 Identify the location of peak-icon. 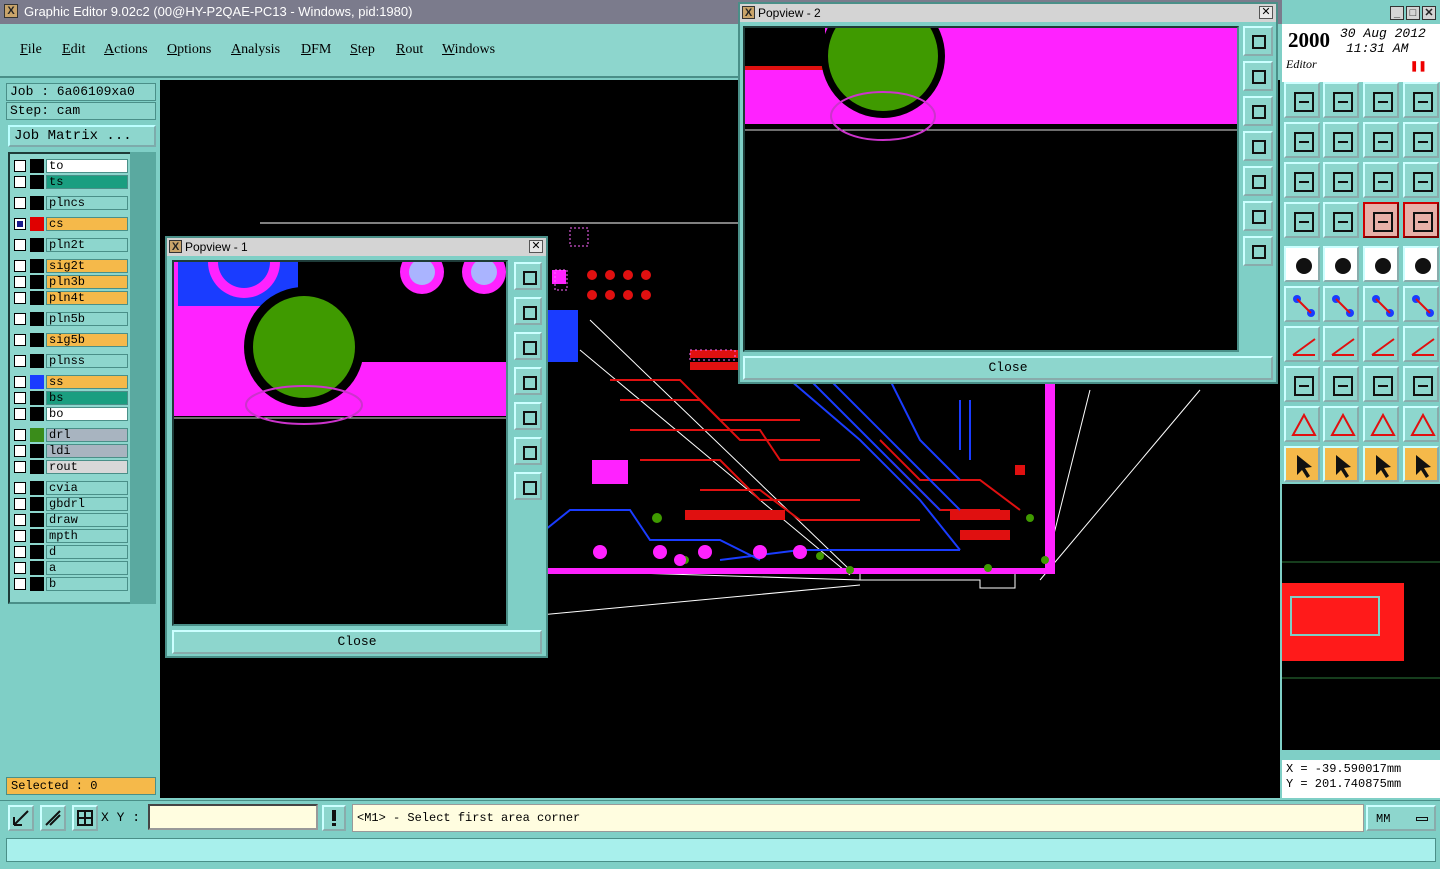
(1381, 424).